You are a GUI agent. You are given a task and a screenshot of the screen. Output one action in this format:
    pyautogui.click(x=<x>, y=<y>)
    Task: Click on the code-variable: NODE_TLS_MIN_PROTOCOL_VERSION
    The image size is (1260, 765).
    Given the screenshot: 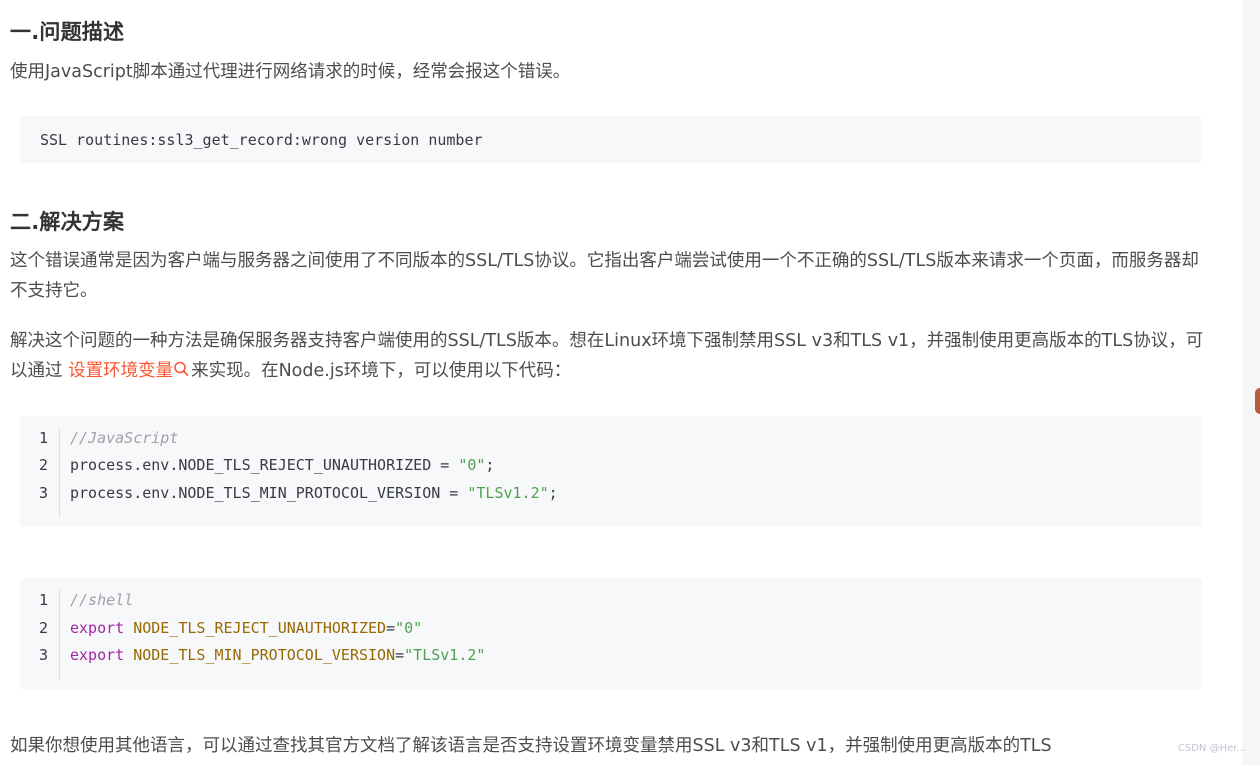 What is the action you would take?
    pyautogui.click(x=264, y=655)
    